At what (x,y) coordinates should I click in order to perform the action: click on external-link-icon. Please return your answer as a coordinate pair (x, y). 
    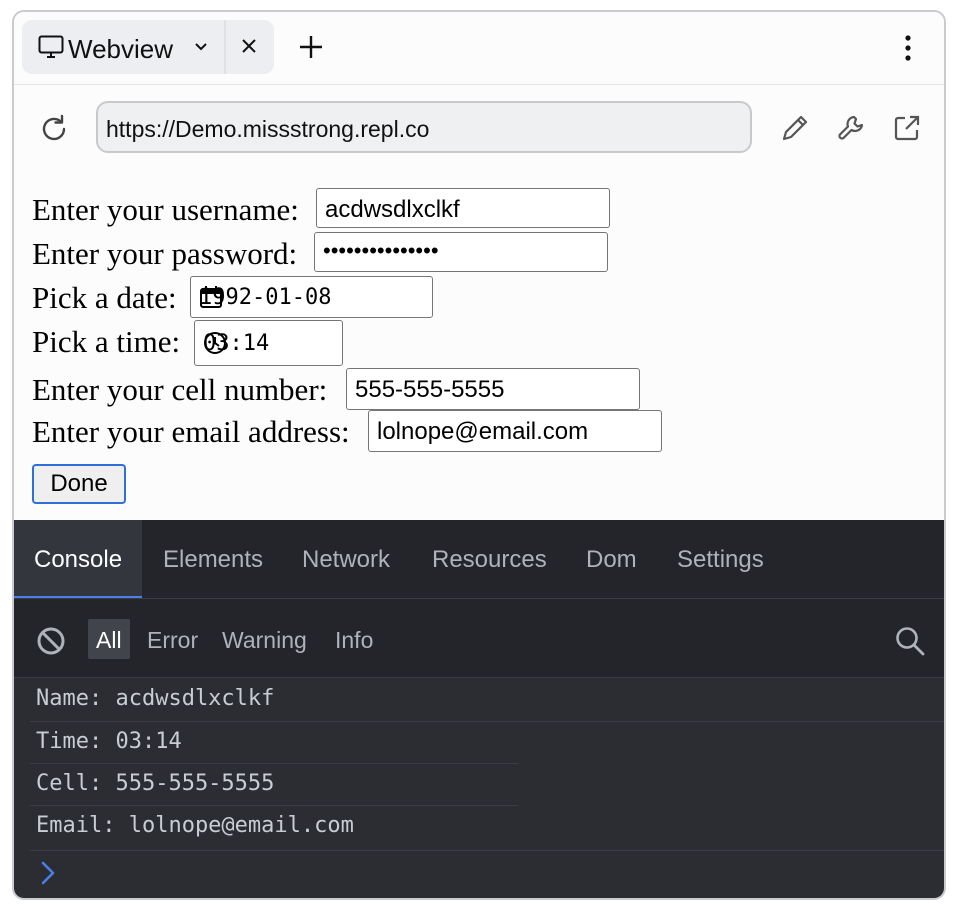
    Looking at the image, I should click on (907, 130).